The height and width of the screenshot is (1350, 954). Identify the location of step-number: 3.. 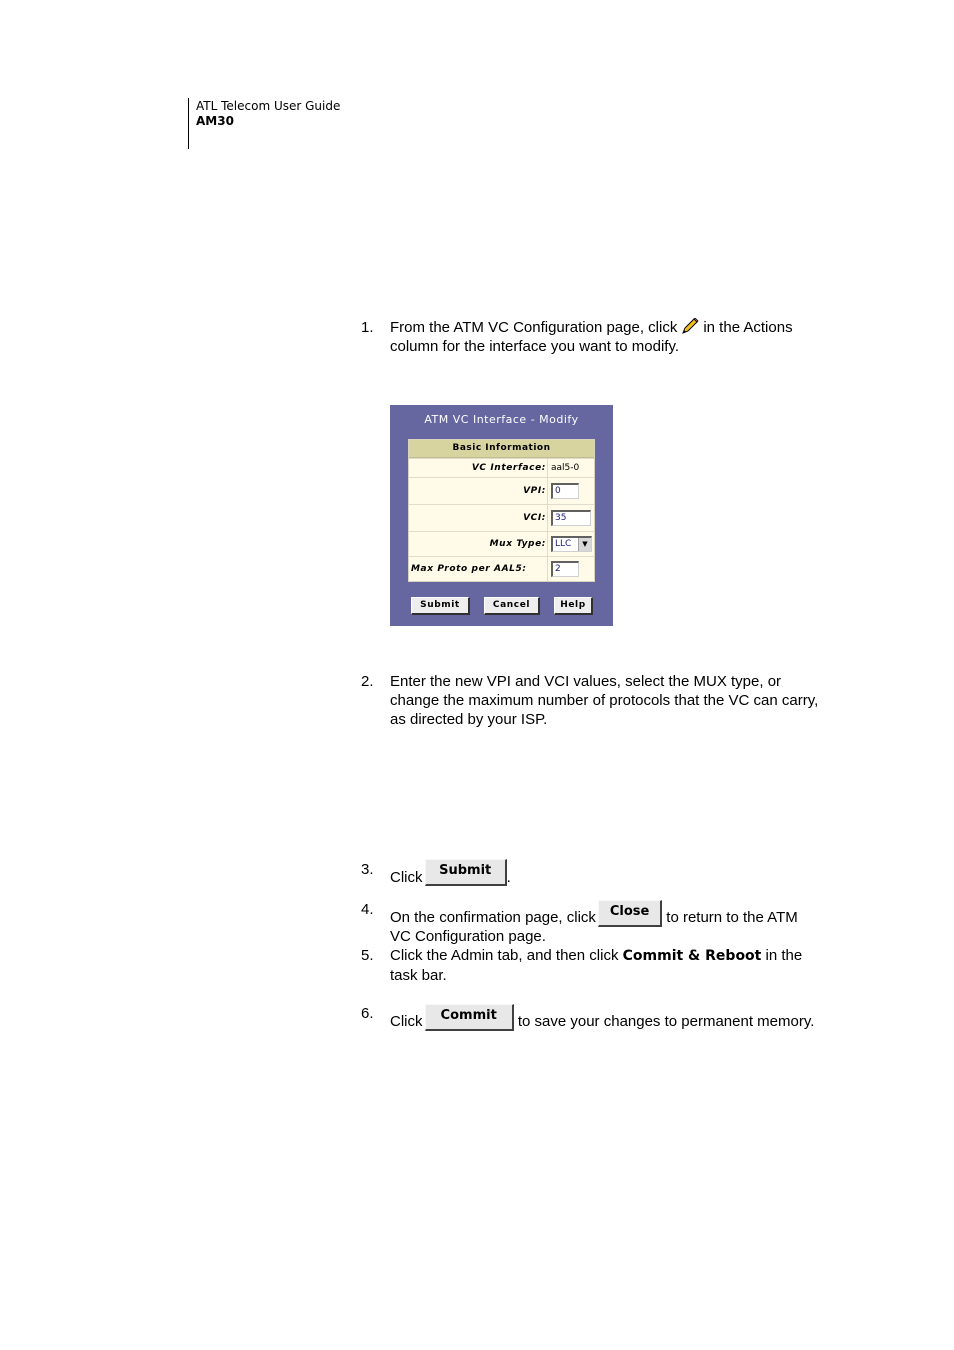
(367, 869).